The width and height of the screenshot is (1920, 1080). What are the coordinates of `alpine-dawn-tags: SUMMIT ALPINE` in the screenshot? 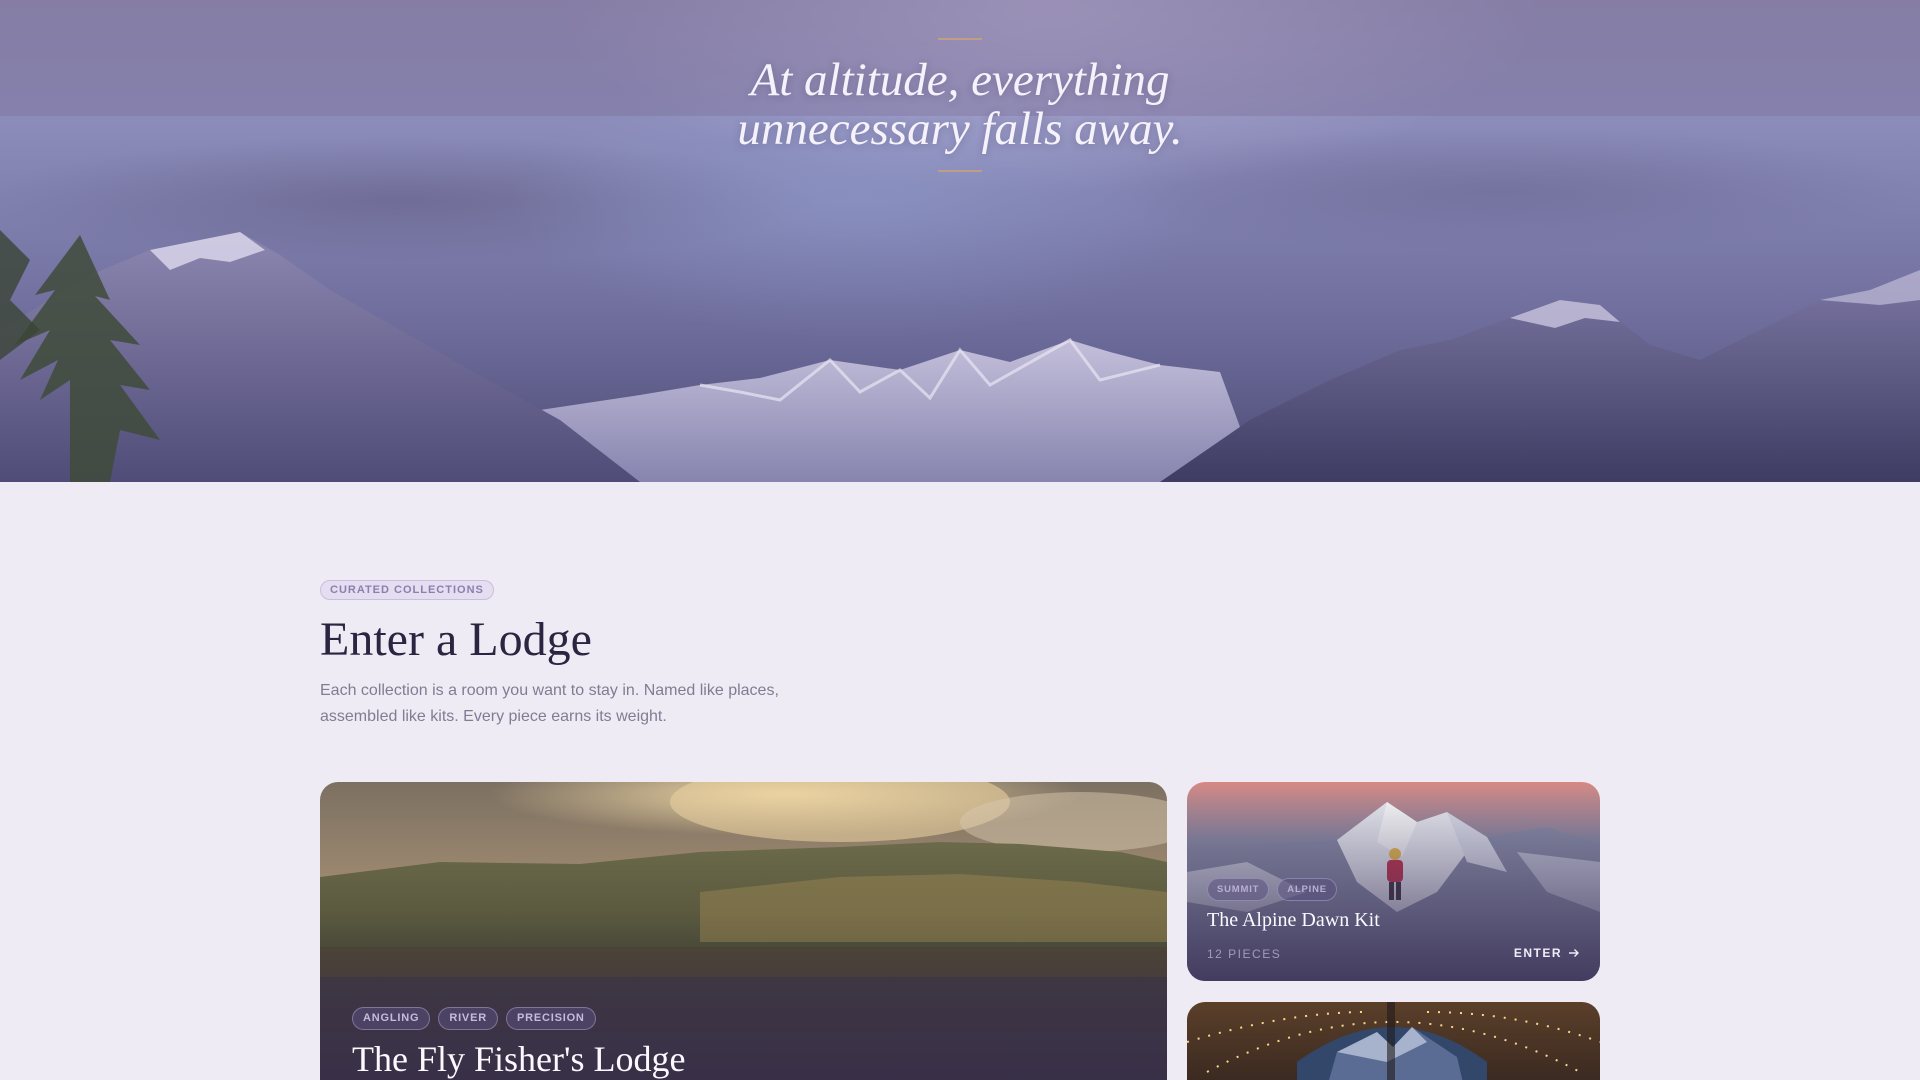 It's located at (1272, 889).